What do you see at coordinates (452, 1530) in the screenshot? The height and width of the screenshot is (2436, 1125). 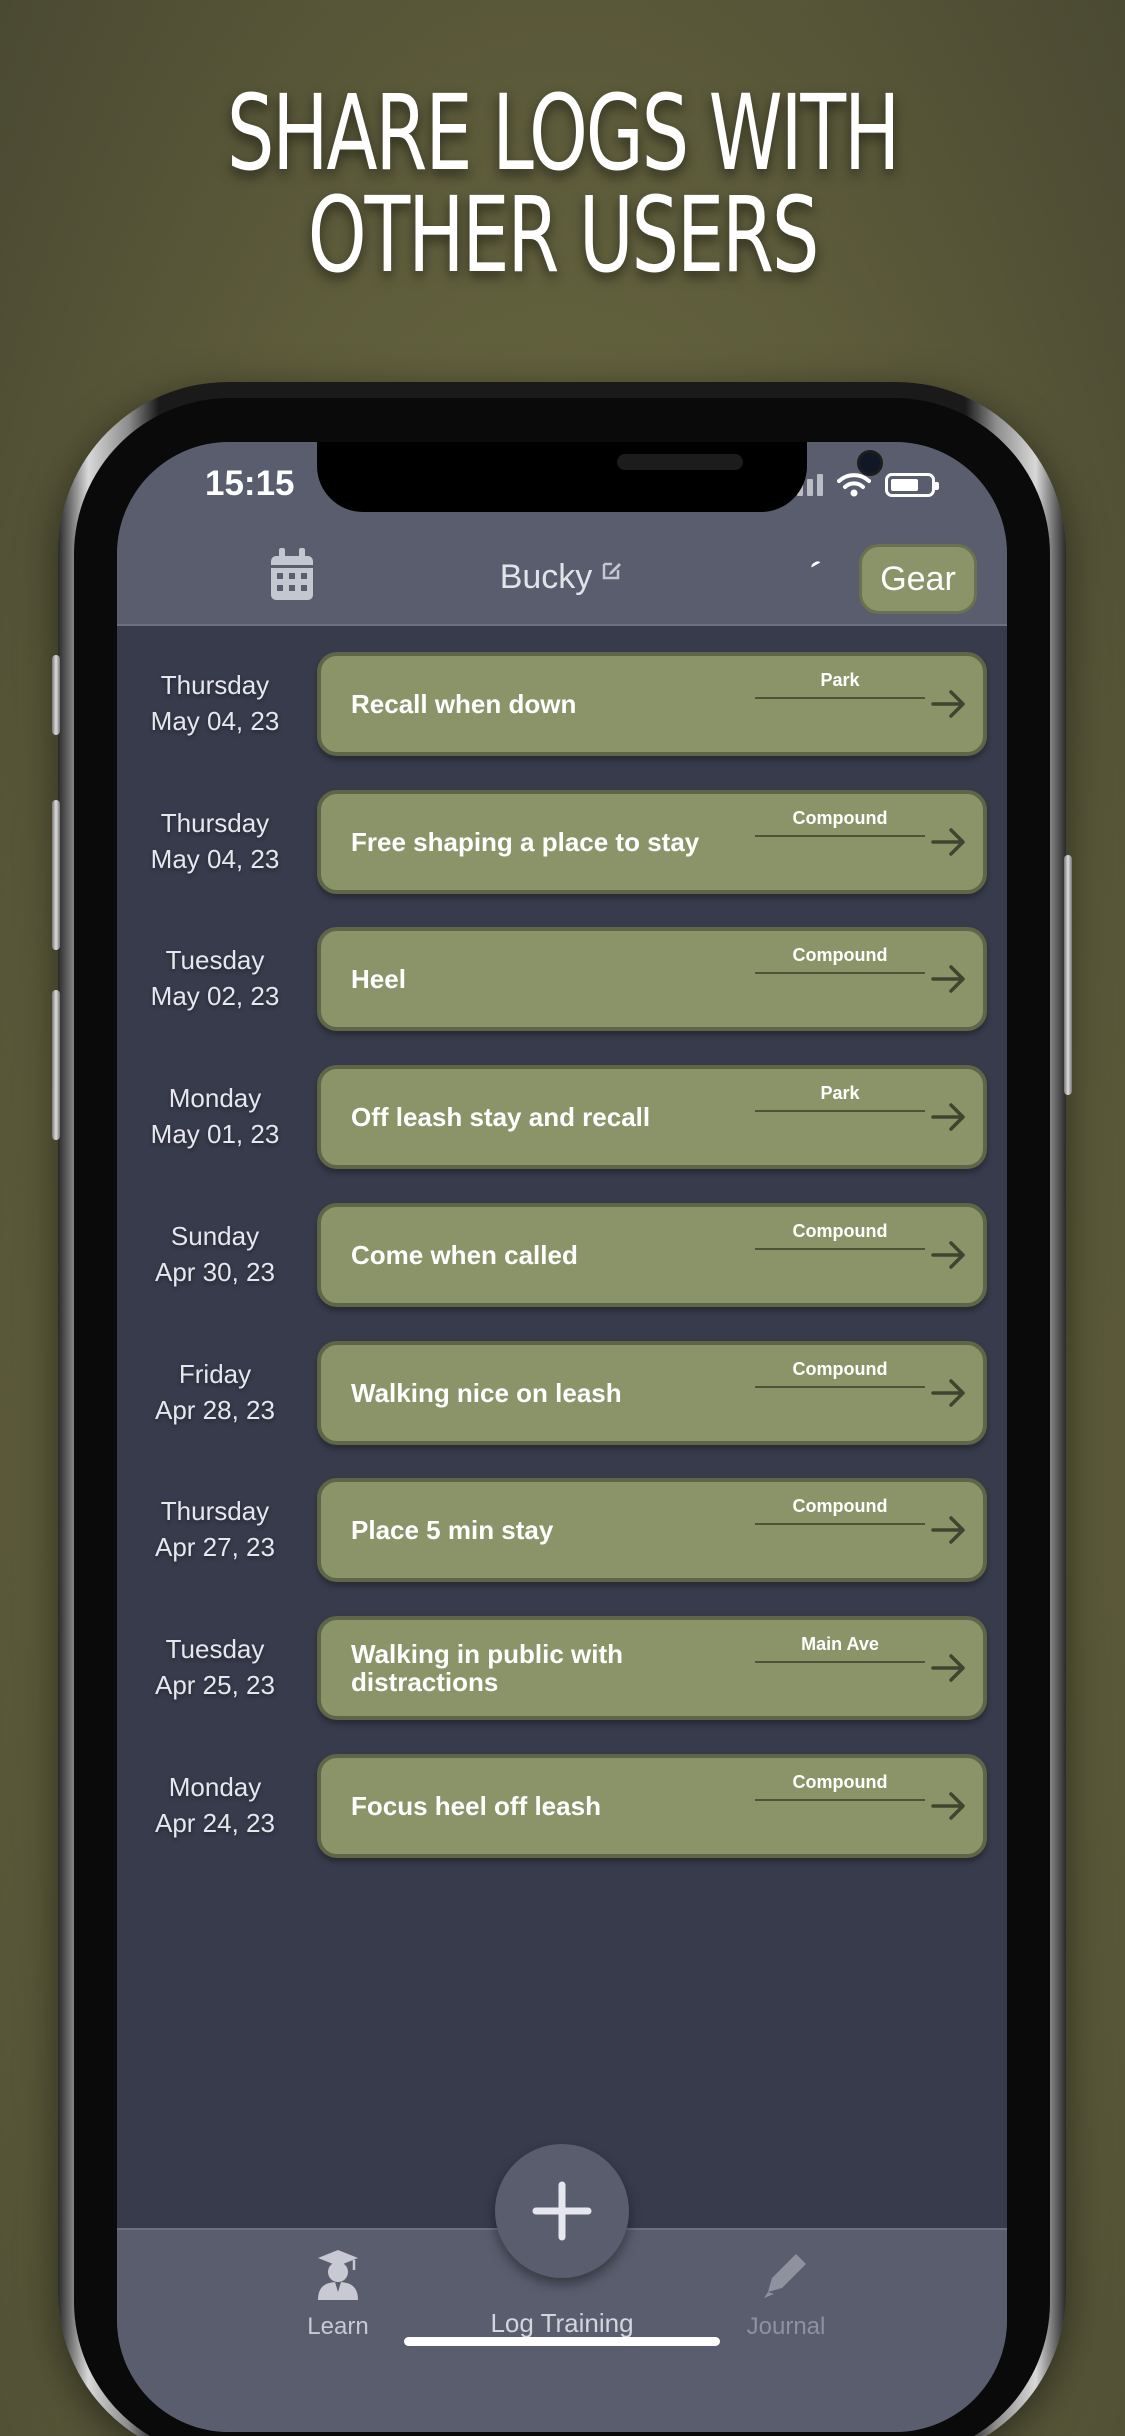 I see `entry-title: Place 5 min stay` at bounding box center [452, 1530].